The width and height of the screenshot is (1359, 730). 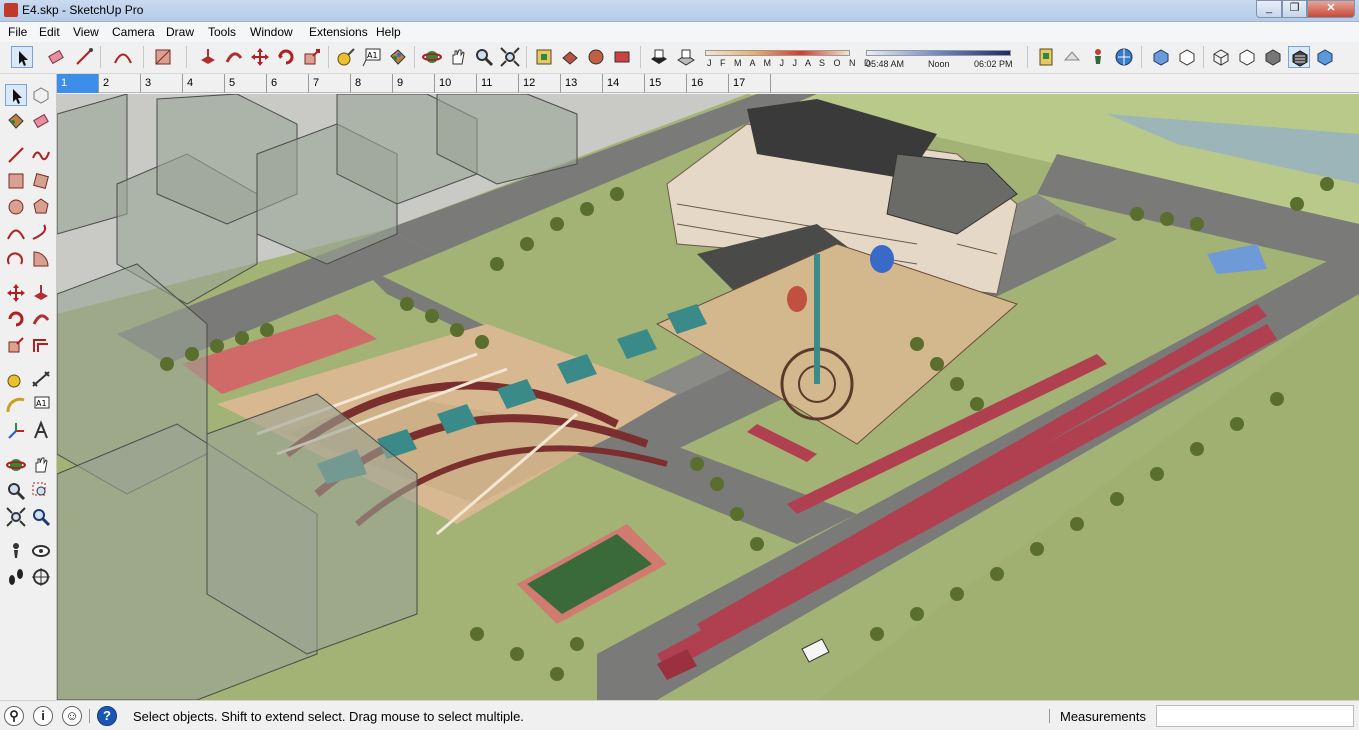 What do you see at coordinates (78, 83) in the screenshot?
I see `scene-tab-1: 1` at bounding box center [78, 83].